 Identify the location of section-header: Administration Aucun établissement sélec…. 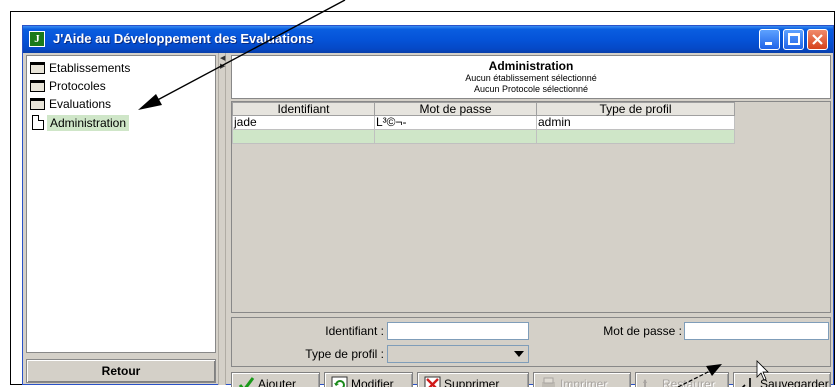
(531, 77).